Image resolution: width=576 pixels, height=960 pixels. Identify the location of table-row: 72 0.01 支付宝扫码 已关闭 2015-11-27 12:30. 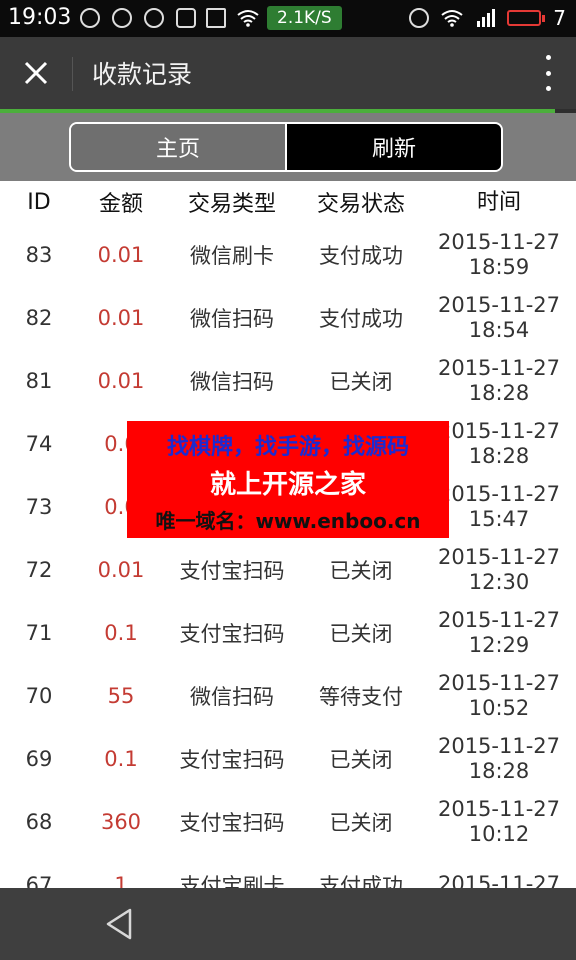
(288, 569).